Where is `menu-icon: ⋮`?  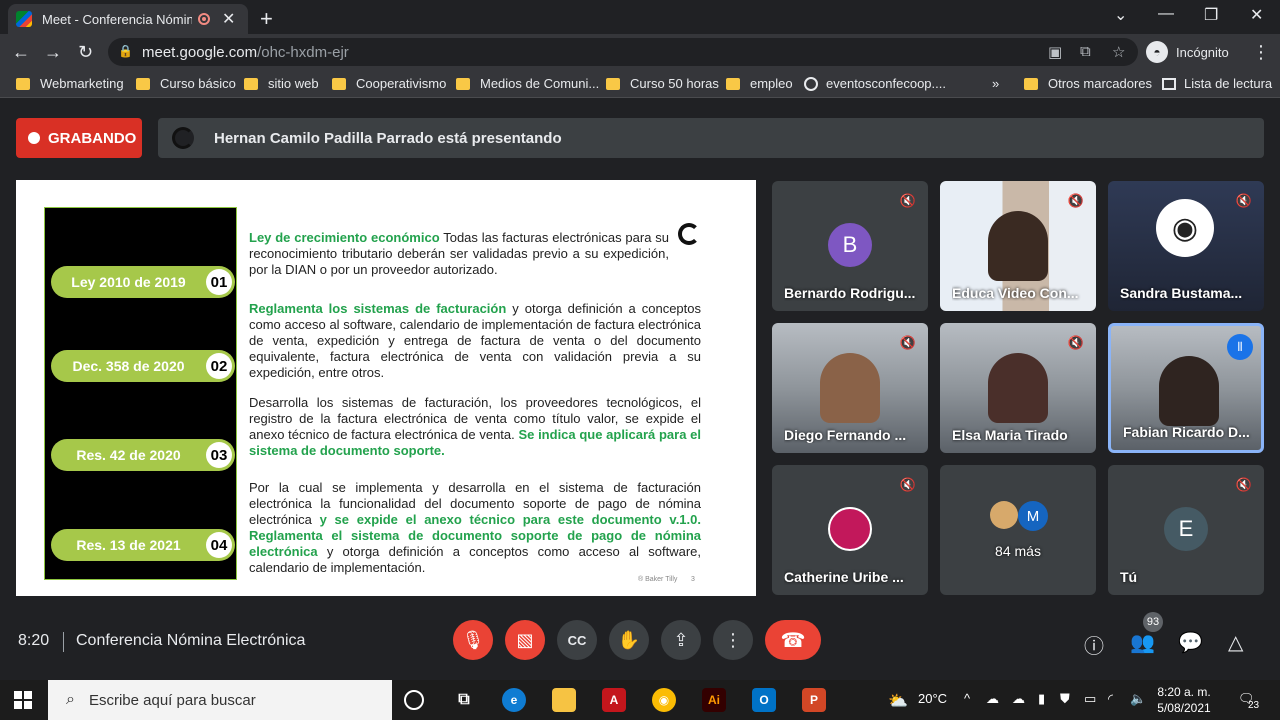 menu-icon: ⋮ is located at coordinates (1261, 52).